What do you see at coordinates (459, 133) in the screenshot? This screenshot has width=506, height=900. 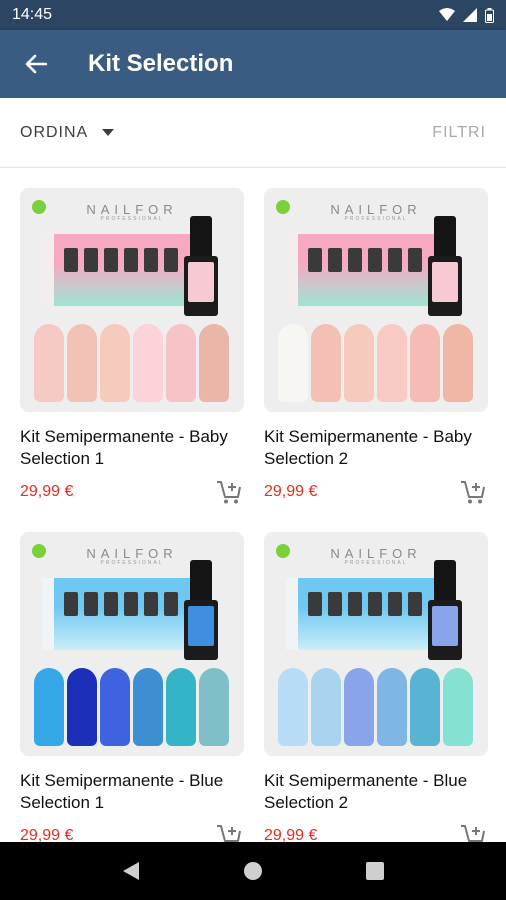 I see `filter-button: FILTRI` at bounding box center [459, 133].